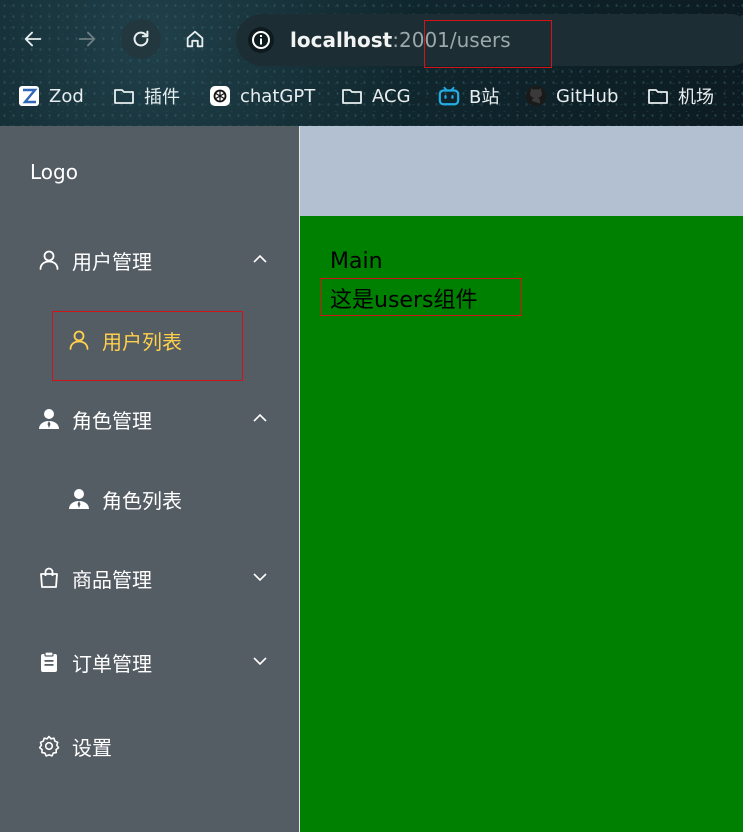 The image size is (743, 832). What do you see at coordinates (92, 747) in the screenshot?
I see `menu-label: 设置` at bounding box center [92, 747].